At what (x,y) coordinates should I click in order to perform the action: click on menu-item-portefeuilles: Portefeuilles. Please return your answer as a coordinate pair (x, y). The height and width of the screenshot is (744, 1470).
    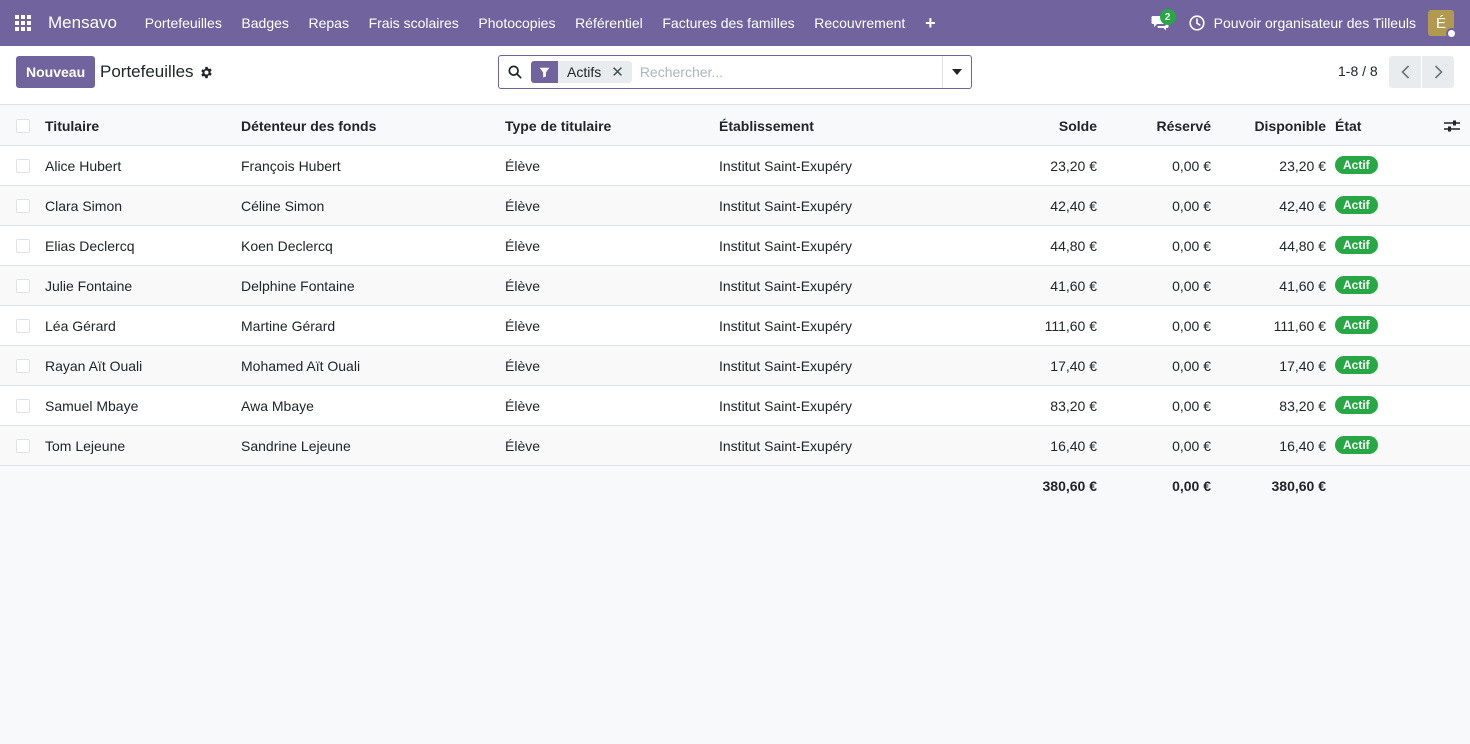
    Looking at the image, I should click on (183, 23).